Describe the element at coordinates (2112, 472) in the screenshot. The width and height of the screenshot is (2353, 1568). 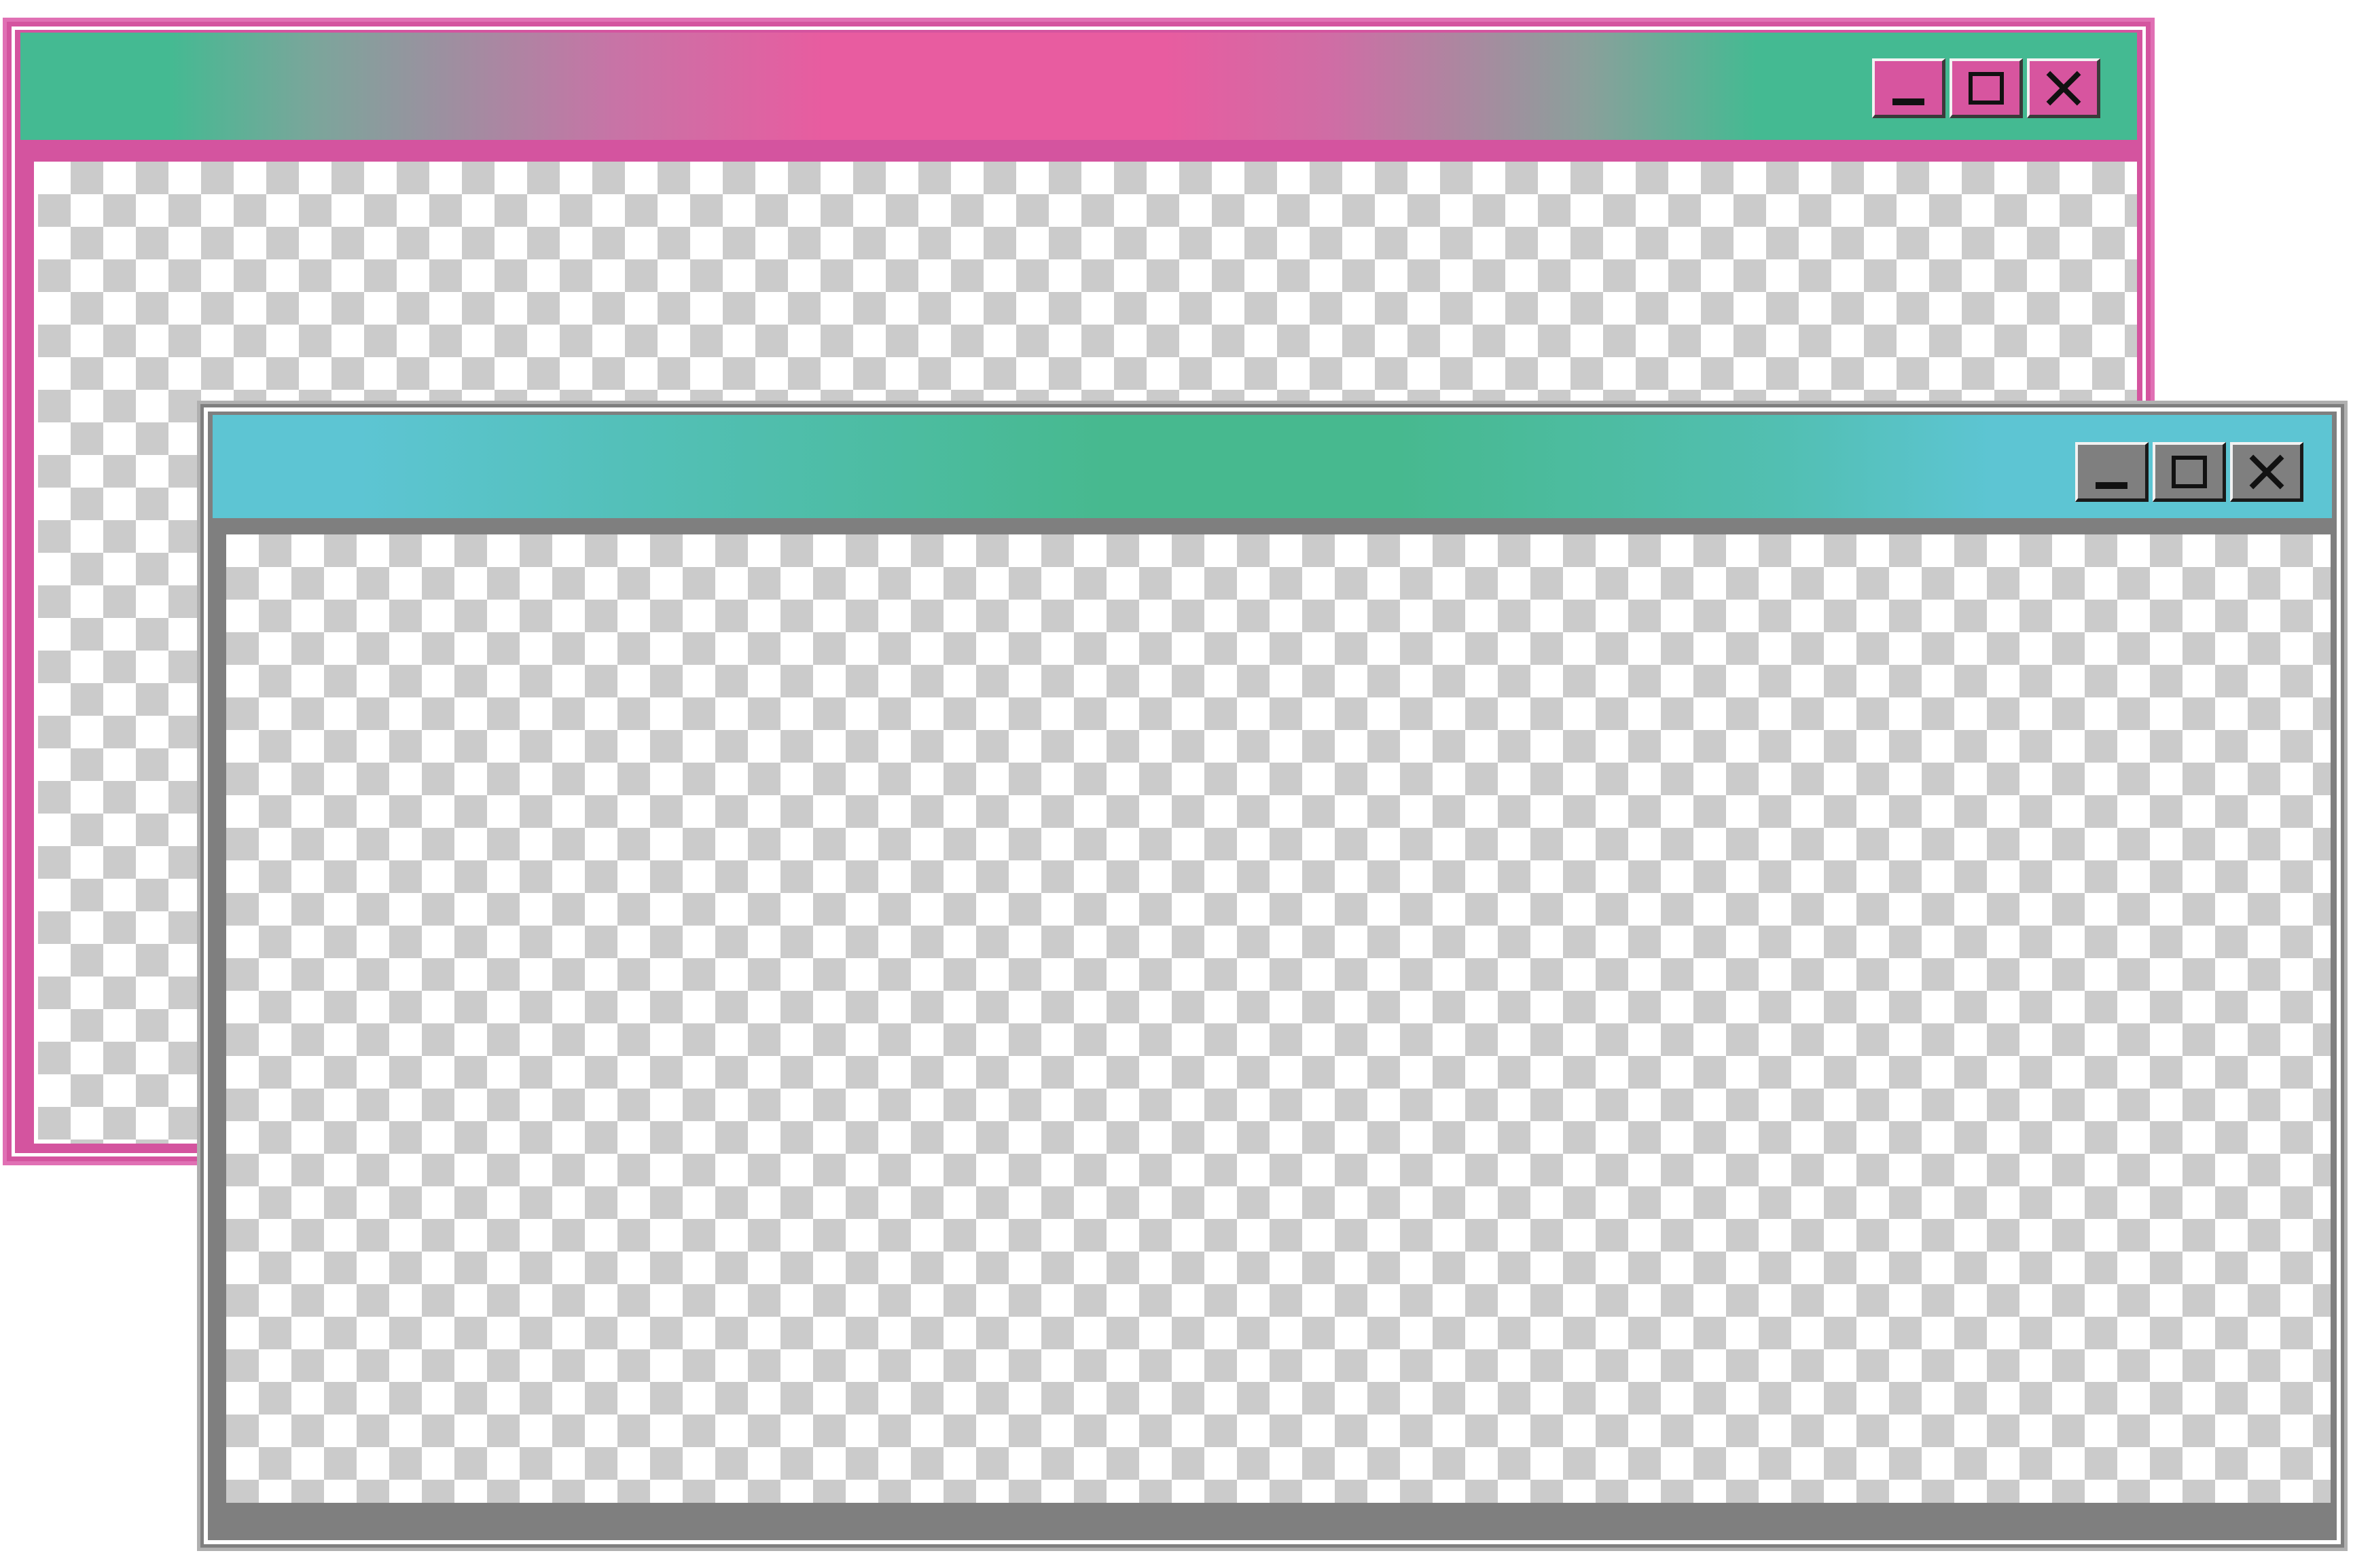
I see `window-front-minimize-button` at that location.